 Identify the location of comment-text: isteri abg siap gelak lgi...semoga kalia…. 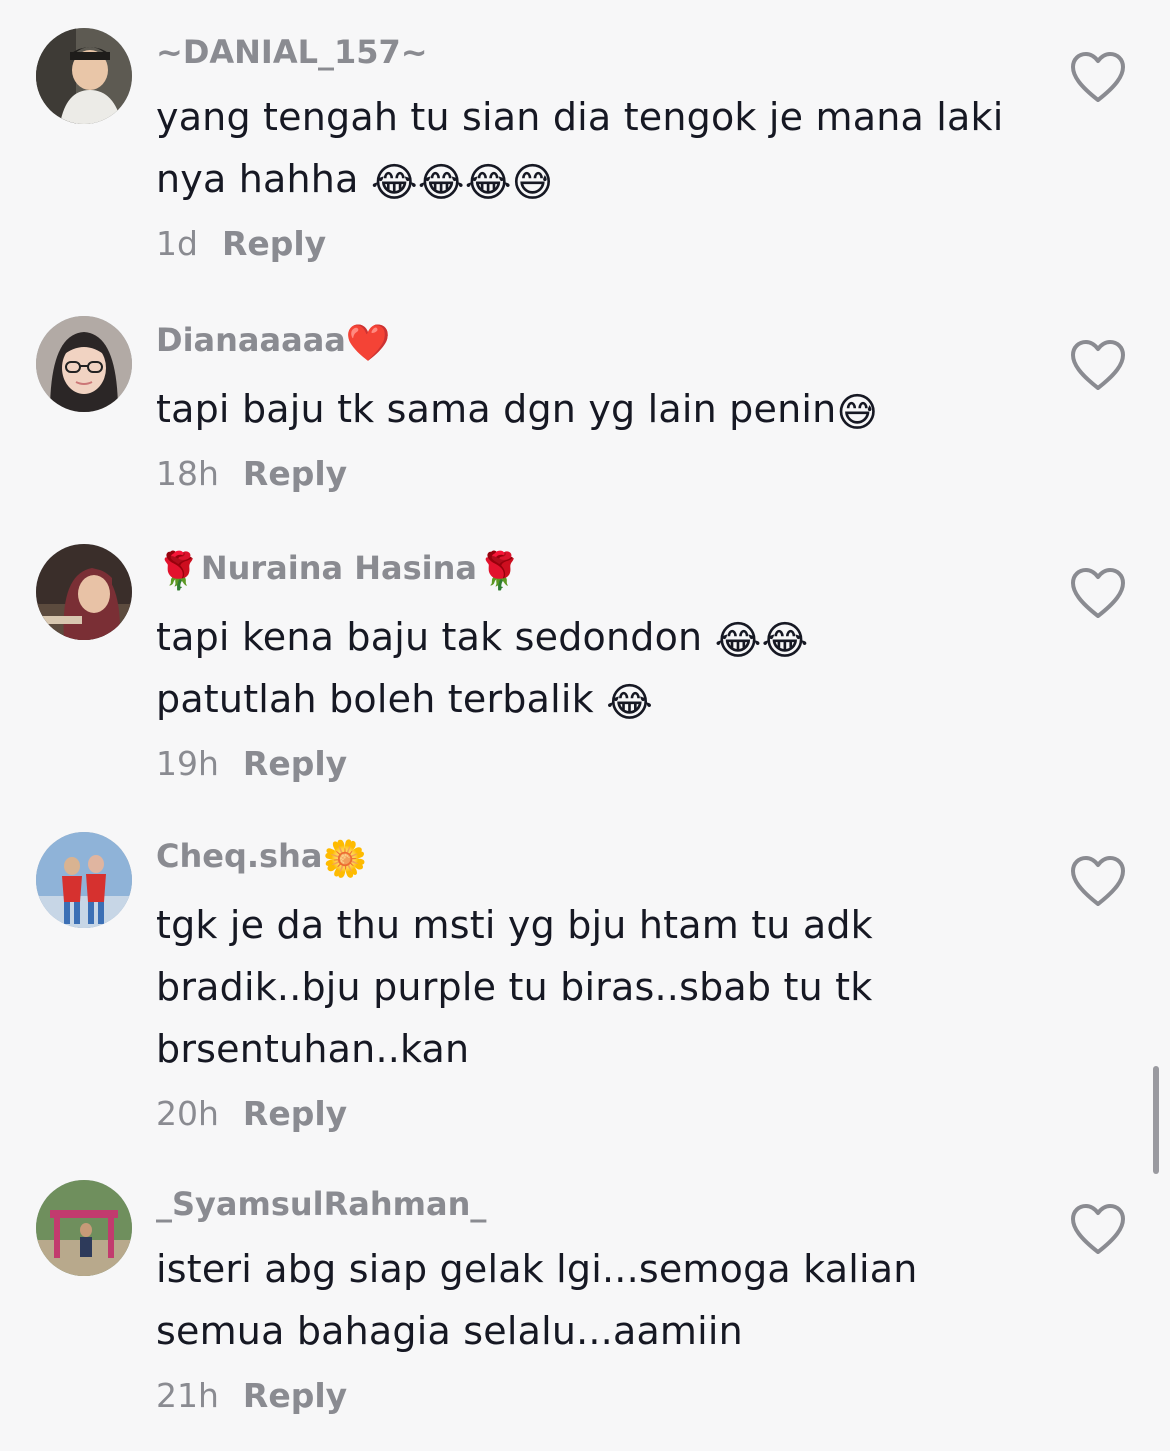
(537, 1300).